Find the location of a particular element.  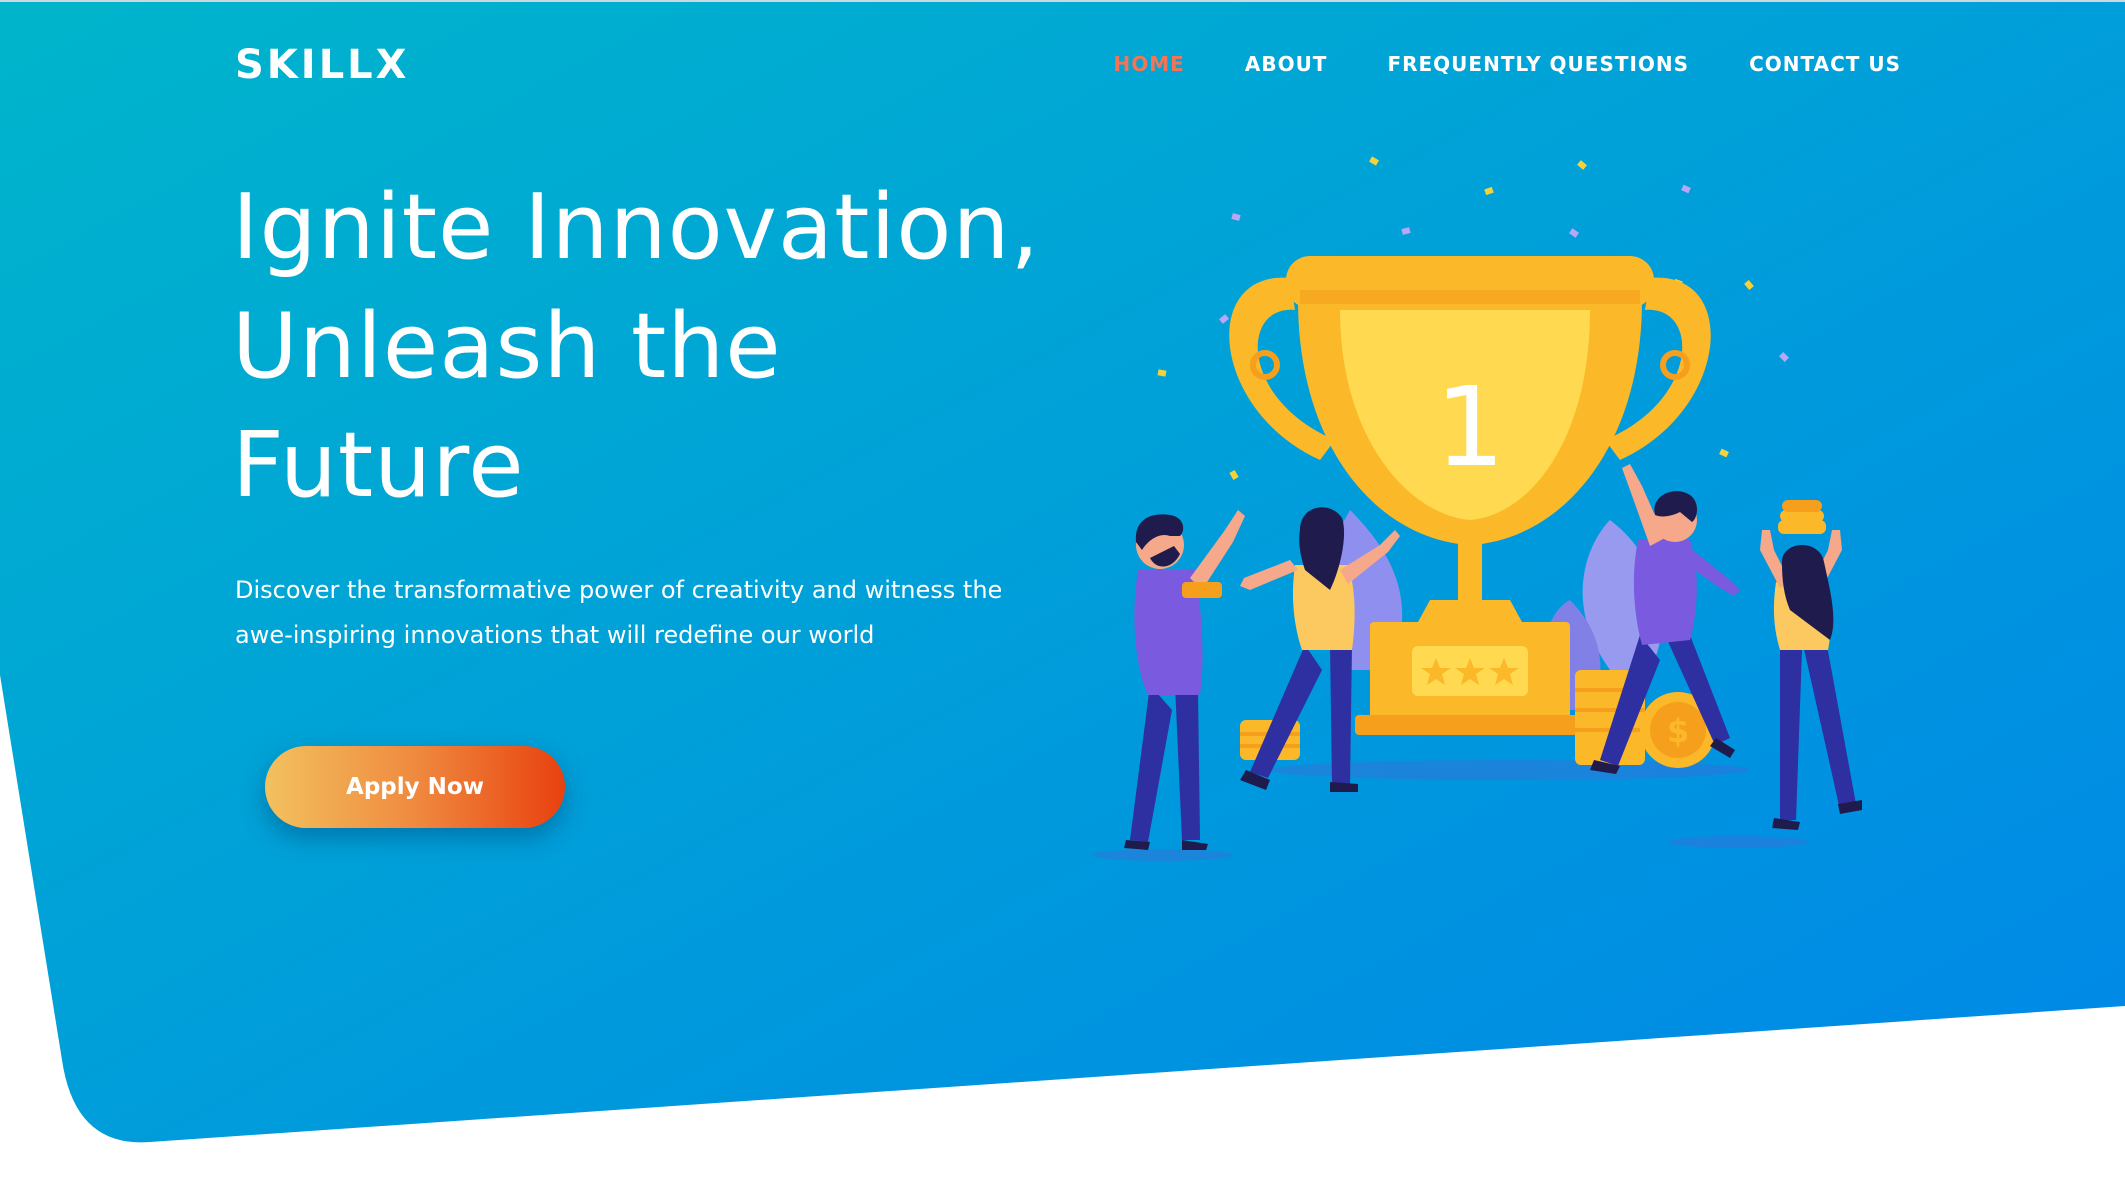

apply-now-button: Apply Now is located at coordinates (415, 787).